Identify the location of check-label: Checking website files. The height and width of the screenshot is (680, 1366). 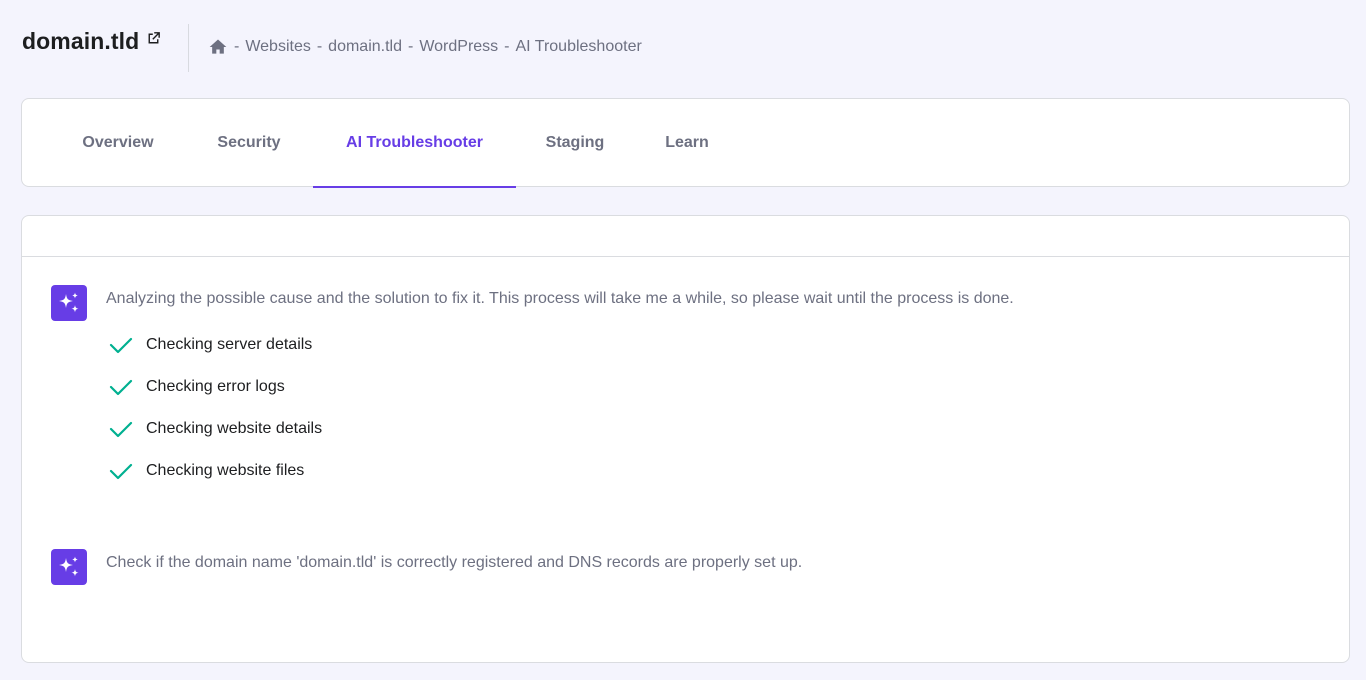
(225, 470).